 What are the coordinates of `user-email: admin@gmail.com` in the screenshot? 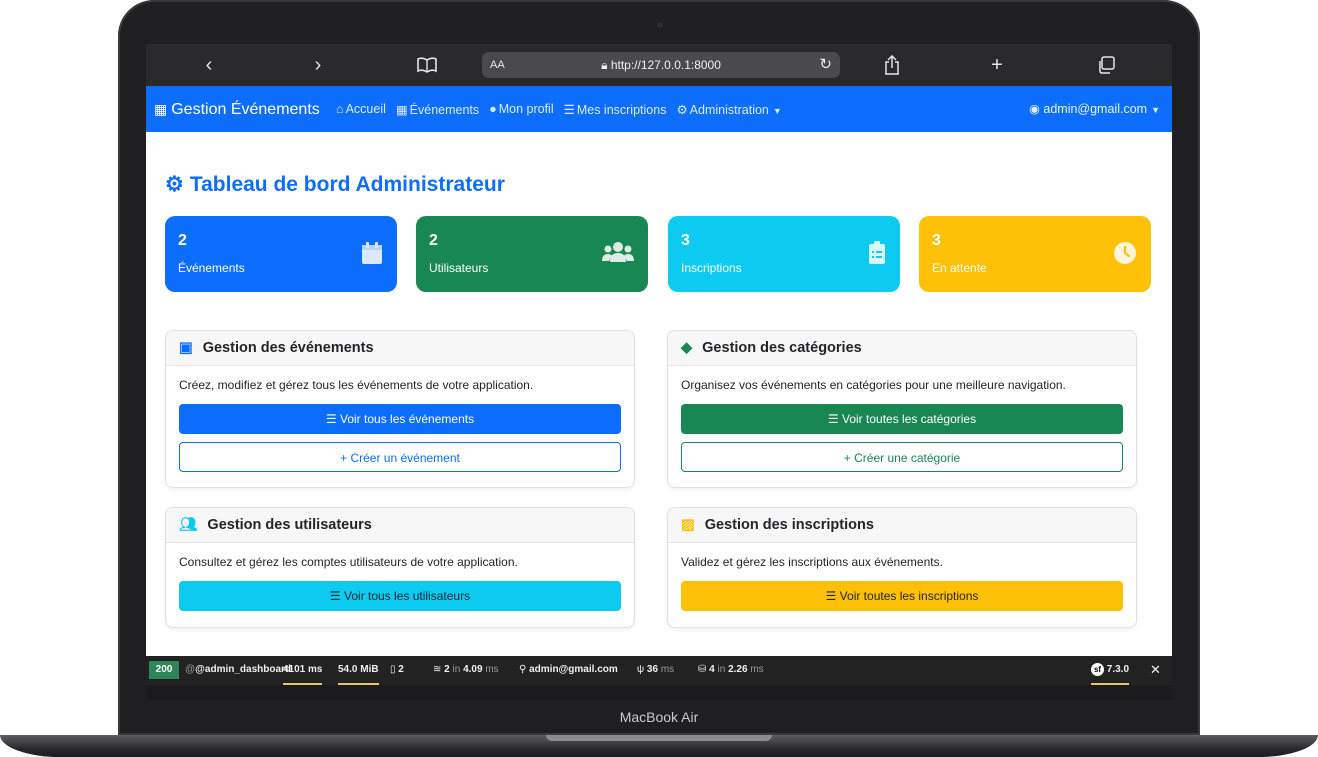 It's located at (1095, 109).